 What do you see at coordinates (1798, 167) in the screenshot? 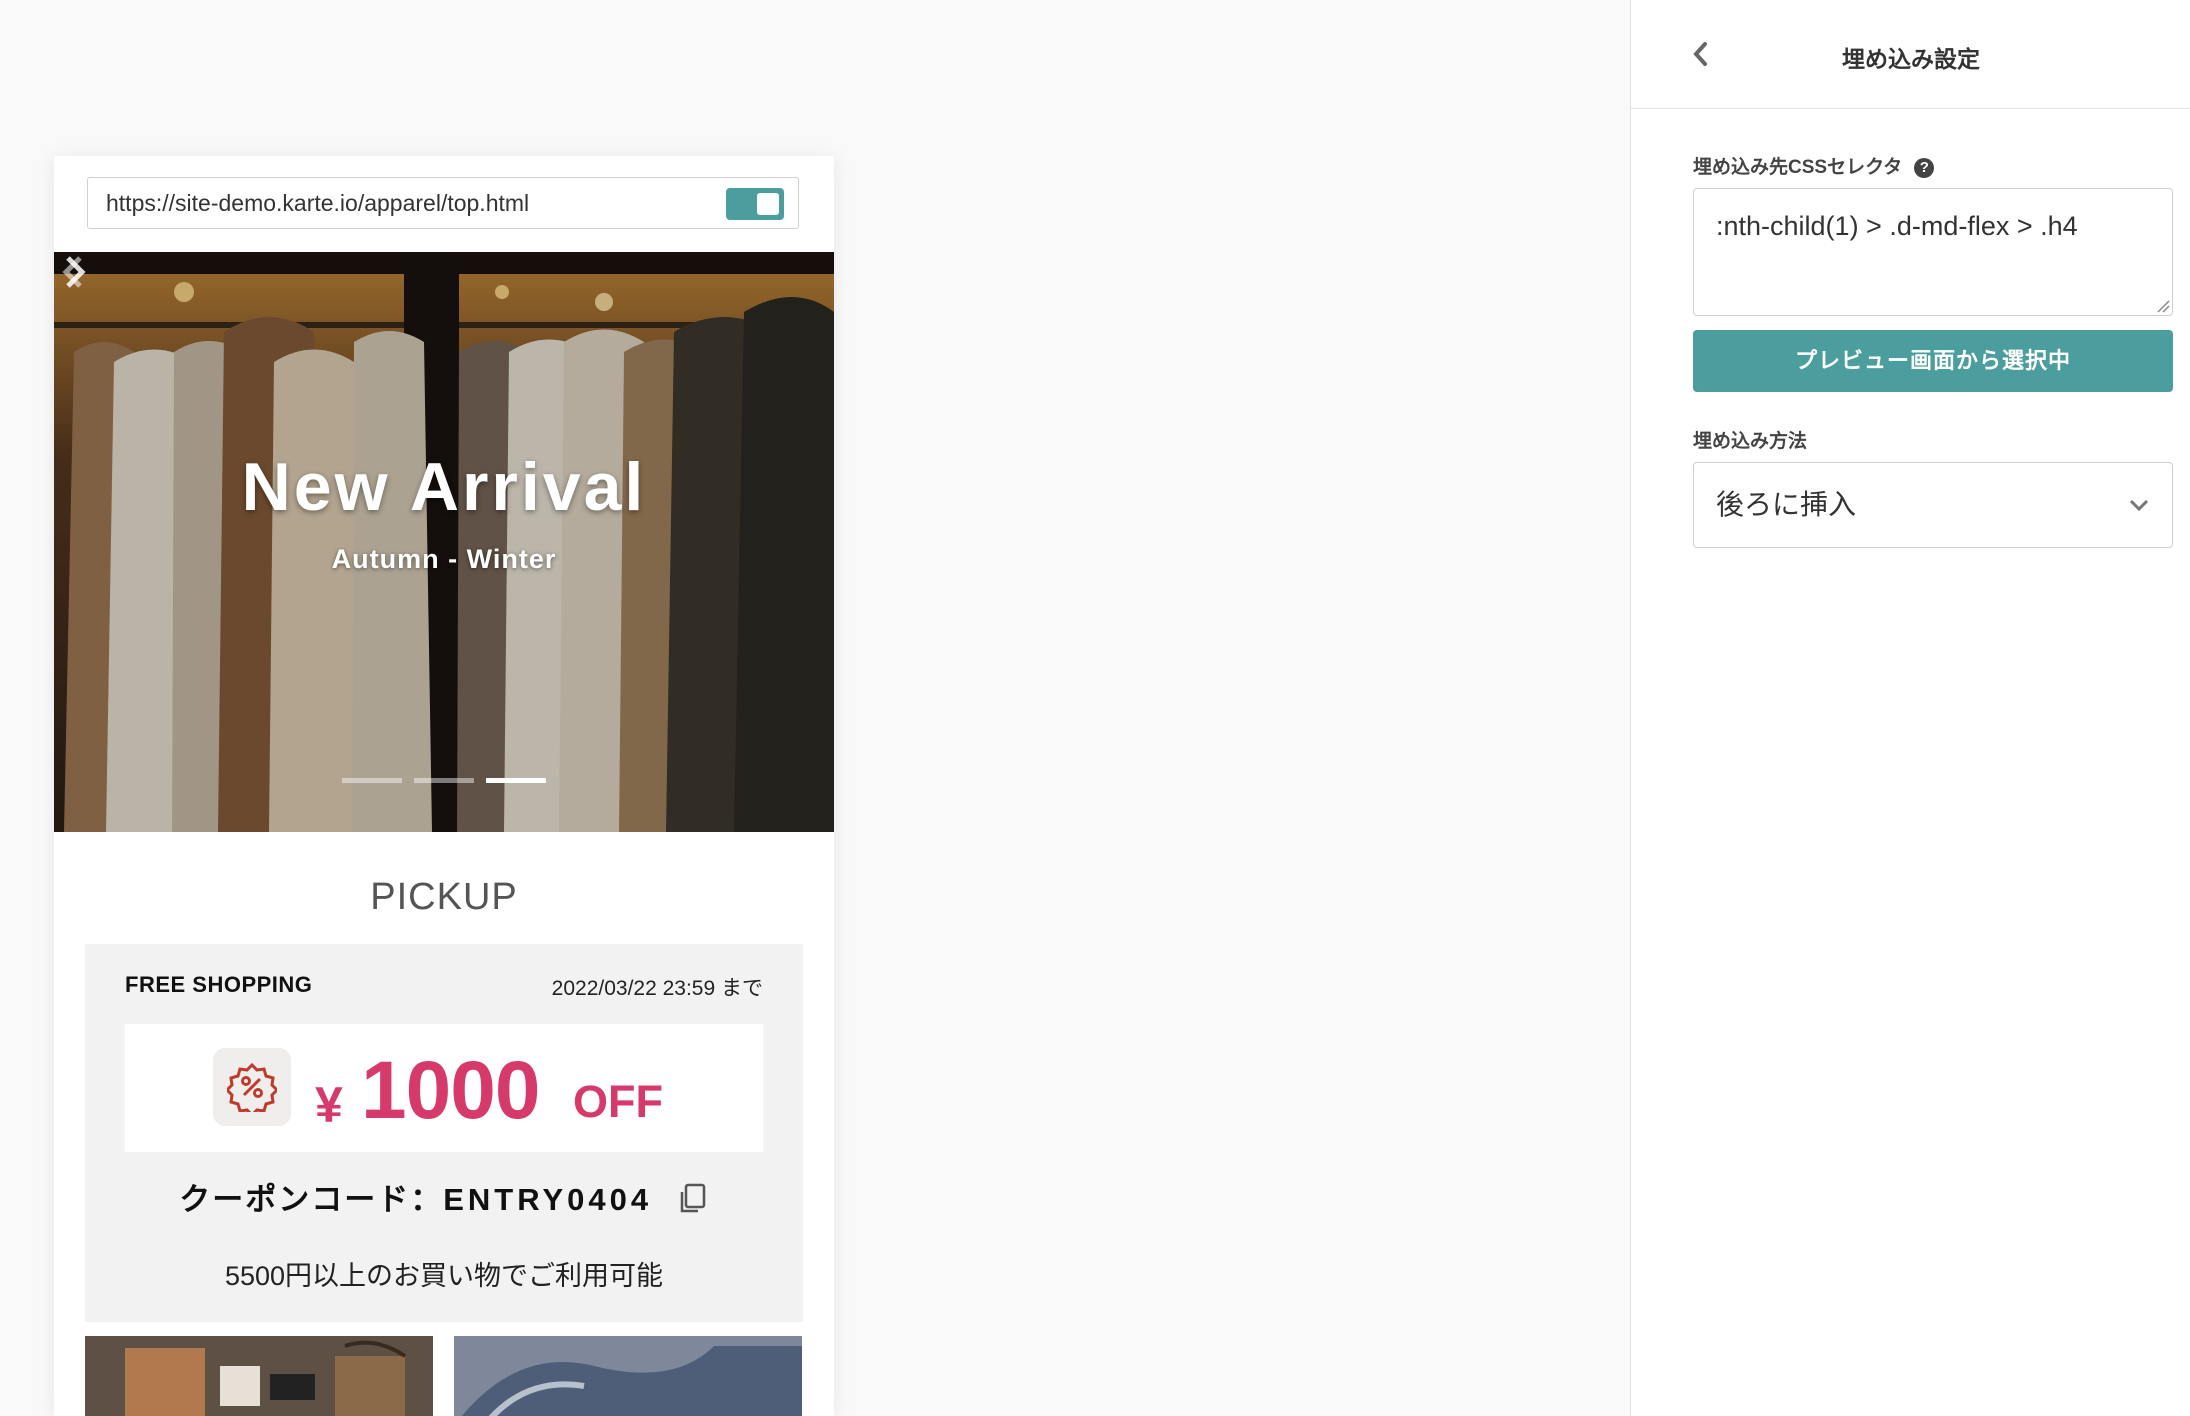
I see `selector-label-text: 埋め込み先CSSセレクタ` at bounding box center [1798, 167].